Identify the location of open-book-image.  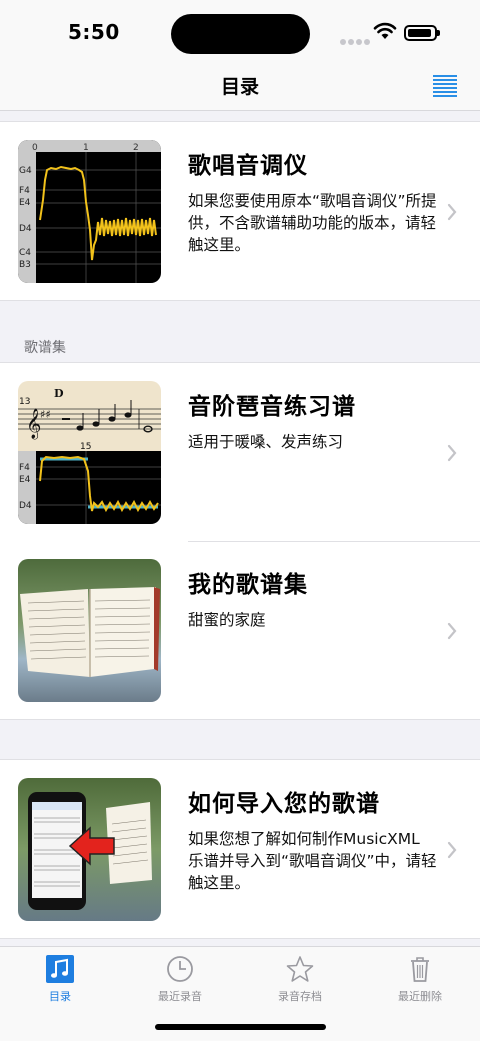
(89, 630).